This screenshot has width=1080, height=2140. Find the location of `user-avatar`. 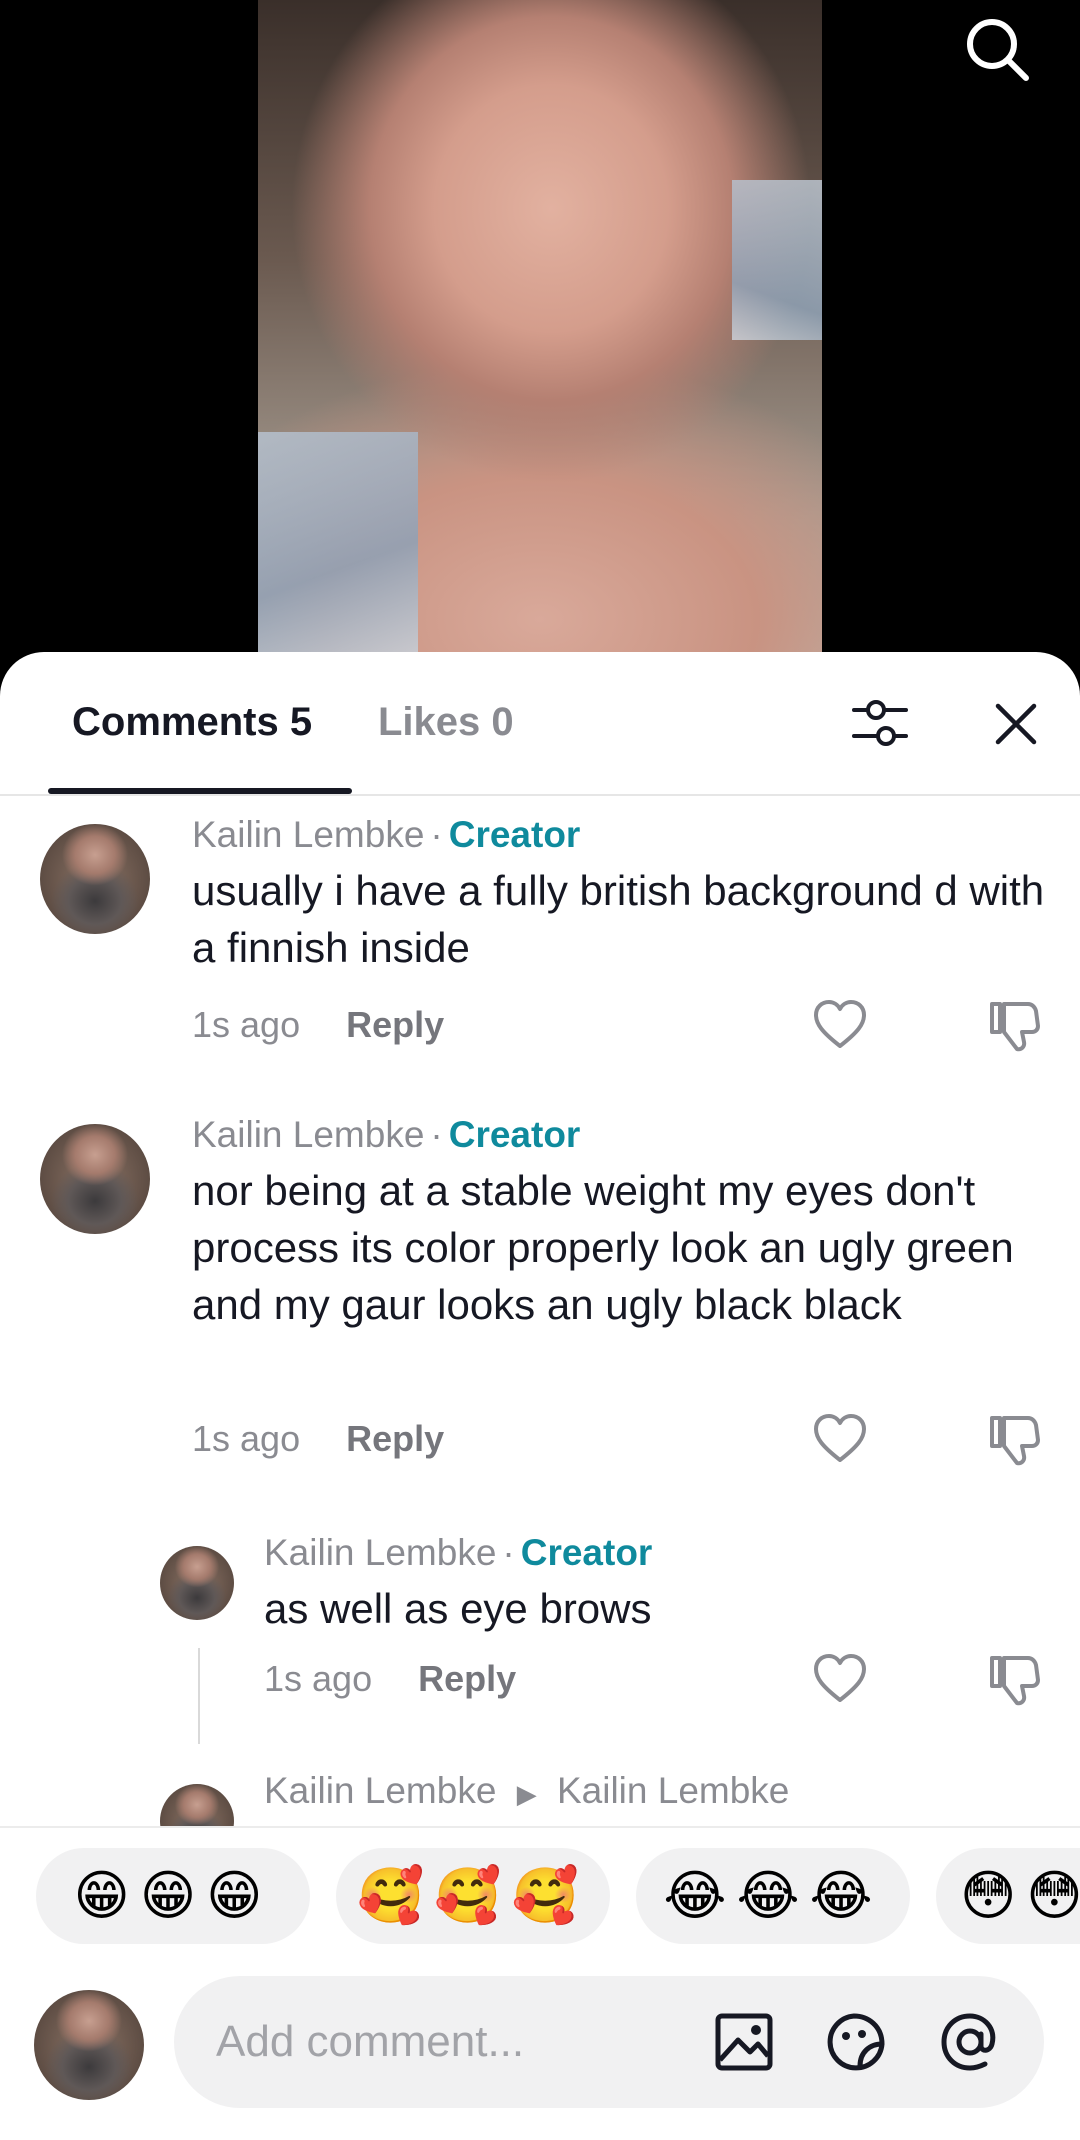

user-avatar is located at coordinates (89, 2045).